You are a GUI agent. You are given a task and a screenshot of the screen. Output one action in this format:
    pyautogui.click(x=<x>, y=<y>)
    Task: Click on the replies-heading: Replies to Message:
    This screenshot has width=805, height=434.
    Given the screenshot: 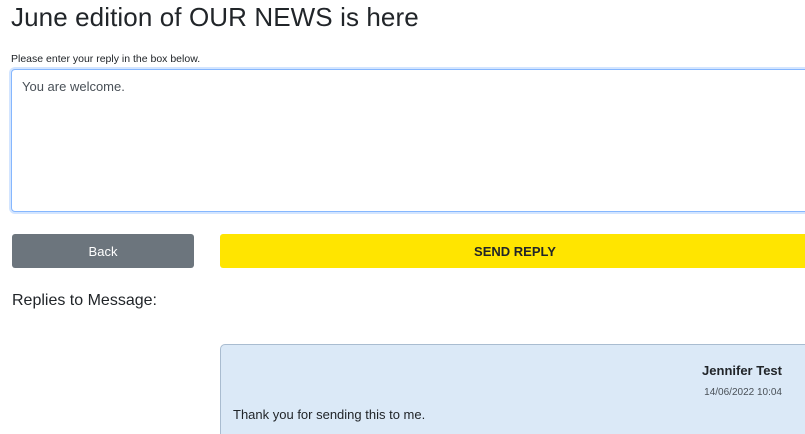 What is the action you would take?
    pyautogui.click(x=84, y=300)
    